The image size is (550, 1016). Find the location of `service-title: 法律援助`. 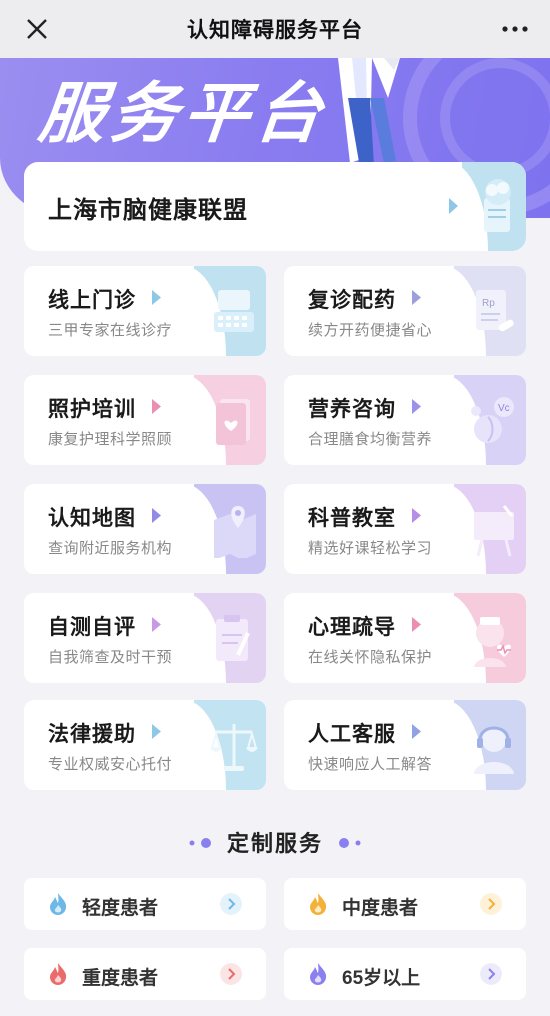

service-title: 法律援助 is located at coordinates (92, 734).